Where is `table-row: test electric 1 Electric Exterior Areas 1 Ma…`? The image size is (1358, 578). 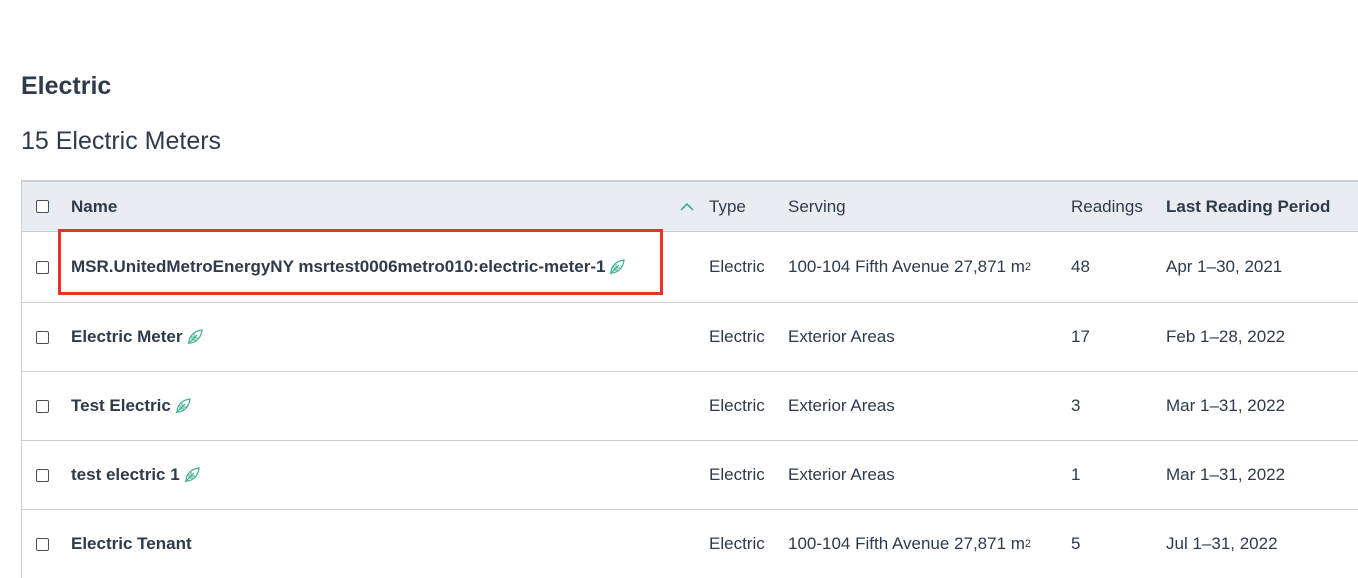
table-row: test electric 1 Electric Exterior Areas 1 Ma… is located at coordinates (690, 475).